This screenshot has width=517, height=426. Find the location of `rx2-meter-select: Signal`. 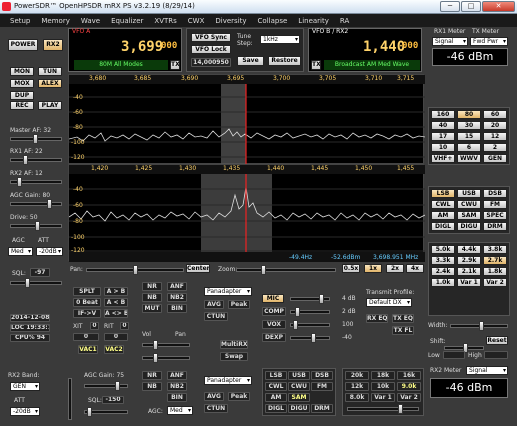

rx2-meter-select: Signal is located at coordinates (487, 370).